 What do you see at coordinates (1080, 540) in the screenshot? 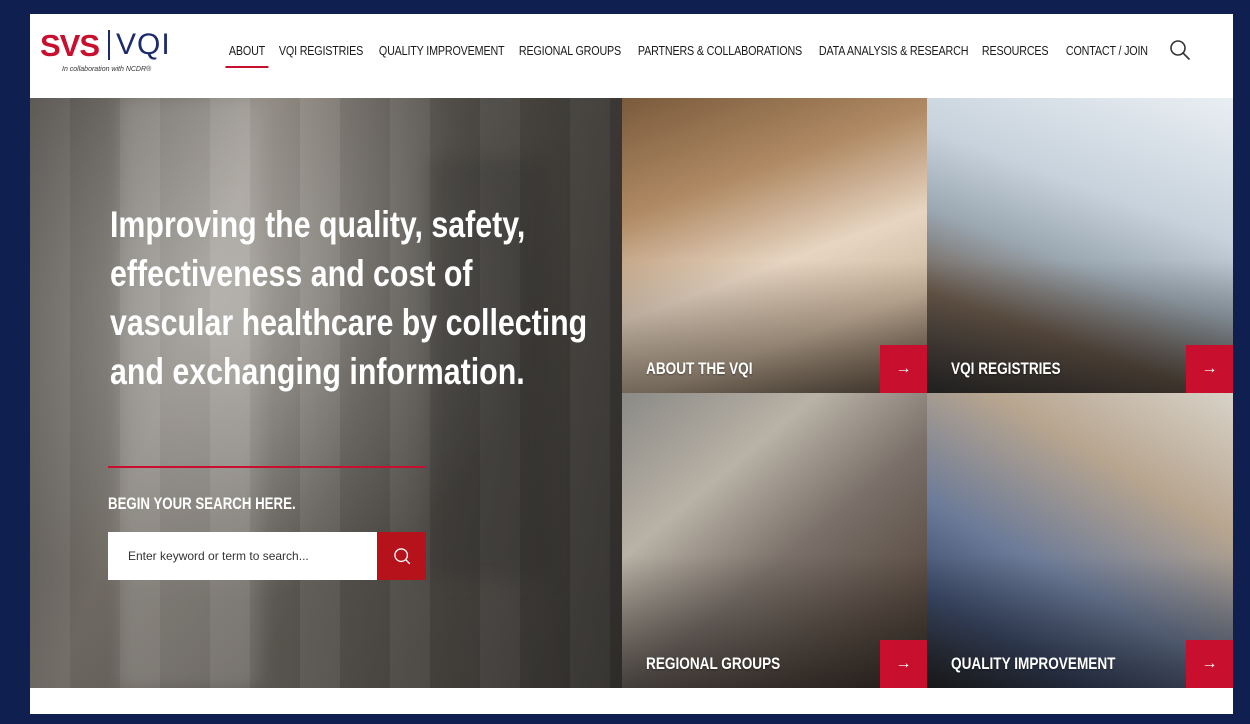
I see `tile-quality-improvement: QUALITY IMPROVEMENT →` at bounding box center [1080, 540].